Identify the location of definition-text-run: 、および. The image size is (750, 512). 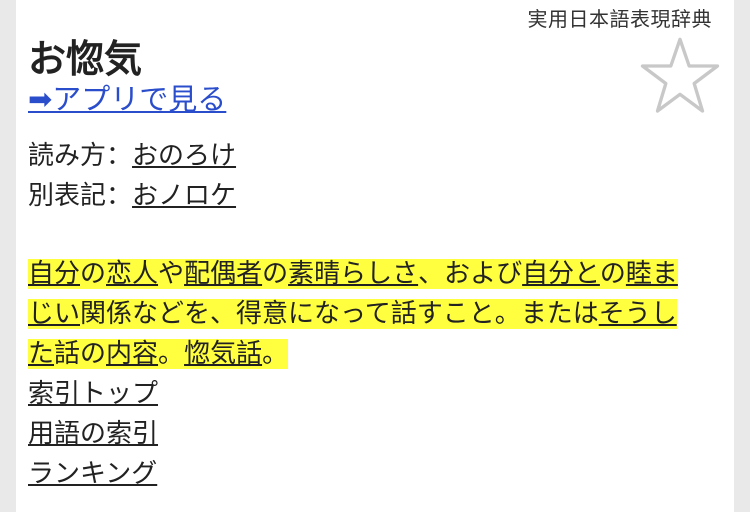
(470, 274).